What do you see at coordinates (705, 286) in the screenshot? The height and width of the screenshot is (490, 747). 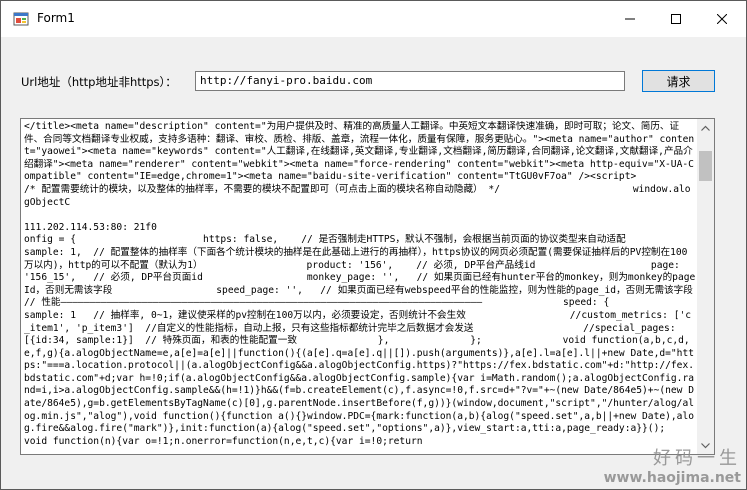 I see `vertical-scrollbar` at bounding box center [705, 286].